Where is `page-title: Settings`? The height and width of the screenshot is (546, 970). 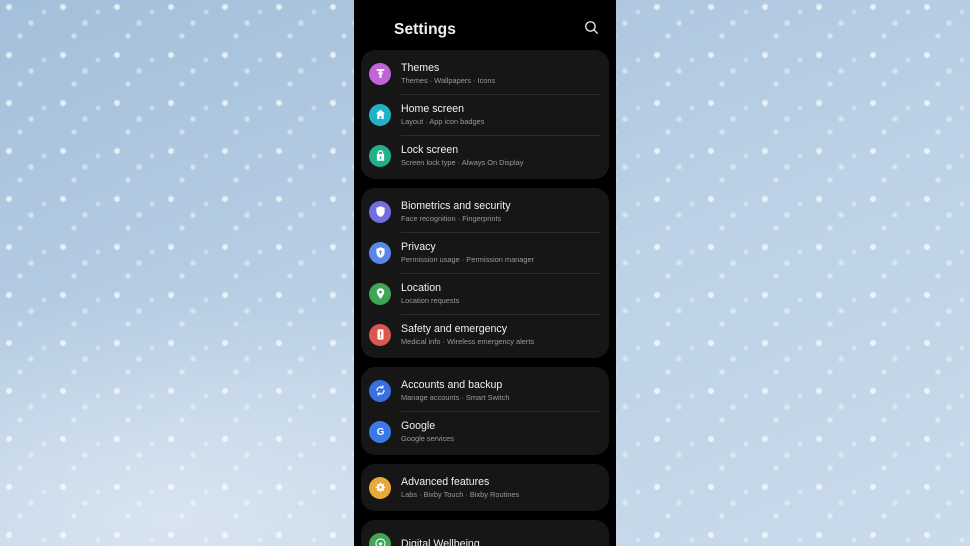
page-title: Settings is located at coordinates (425, 29).